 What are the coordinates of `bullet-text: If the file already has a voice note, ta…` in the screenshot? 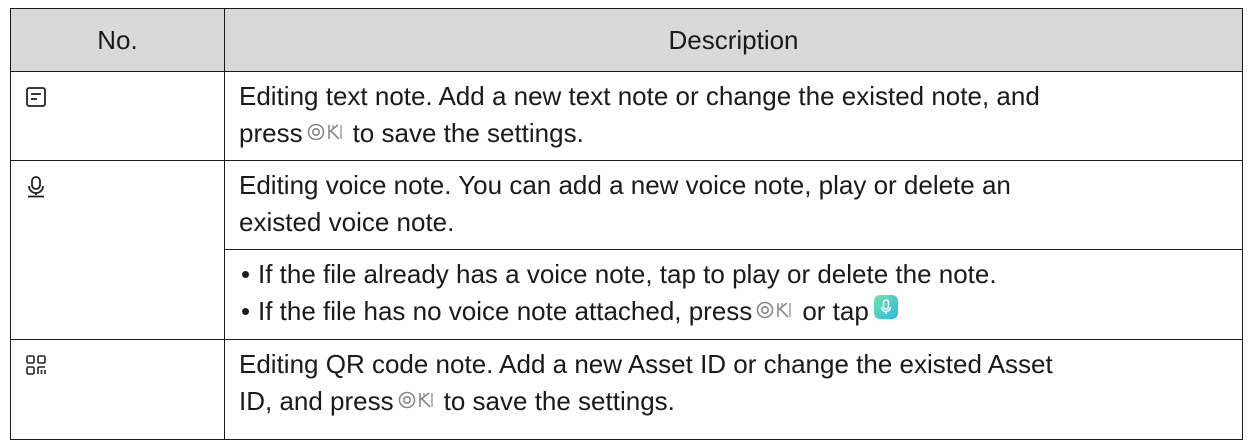 It's located at (627, 274).